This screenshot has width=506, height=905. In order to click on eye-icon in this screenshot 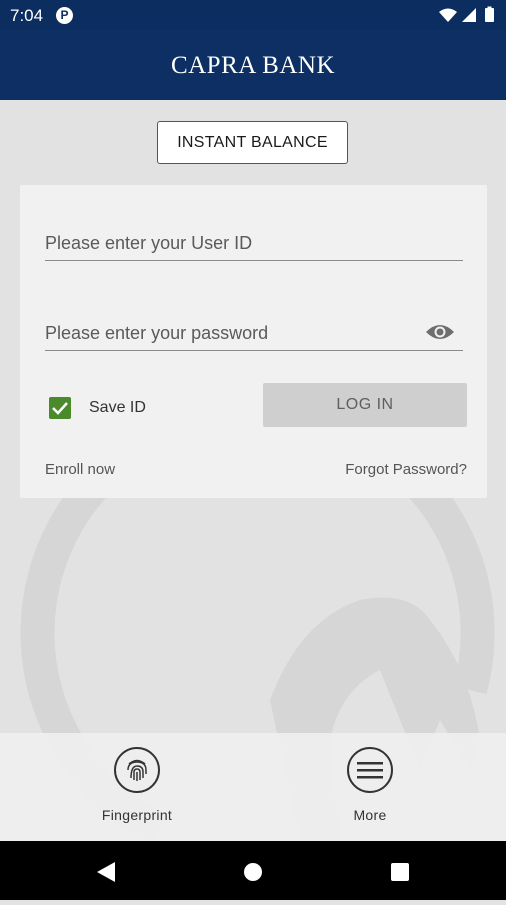, I will do `click(440, 334)`.